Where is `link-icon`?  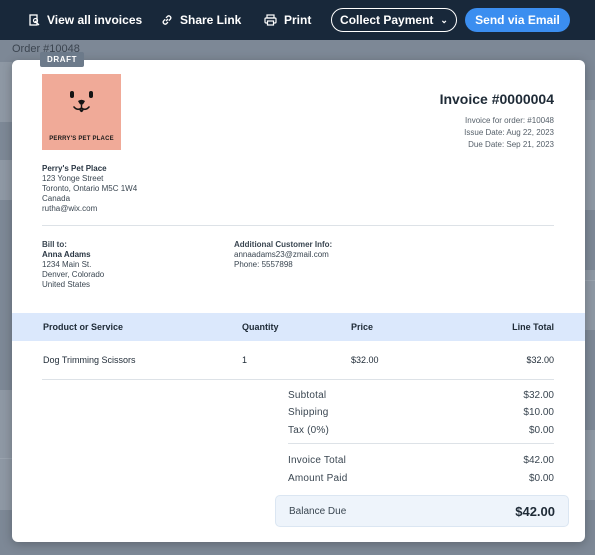 link-icon is located at coordinates (167, 20).